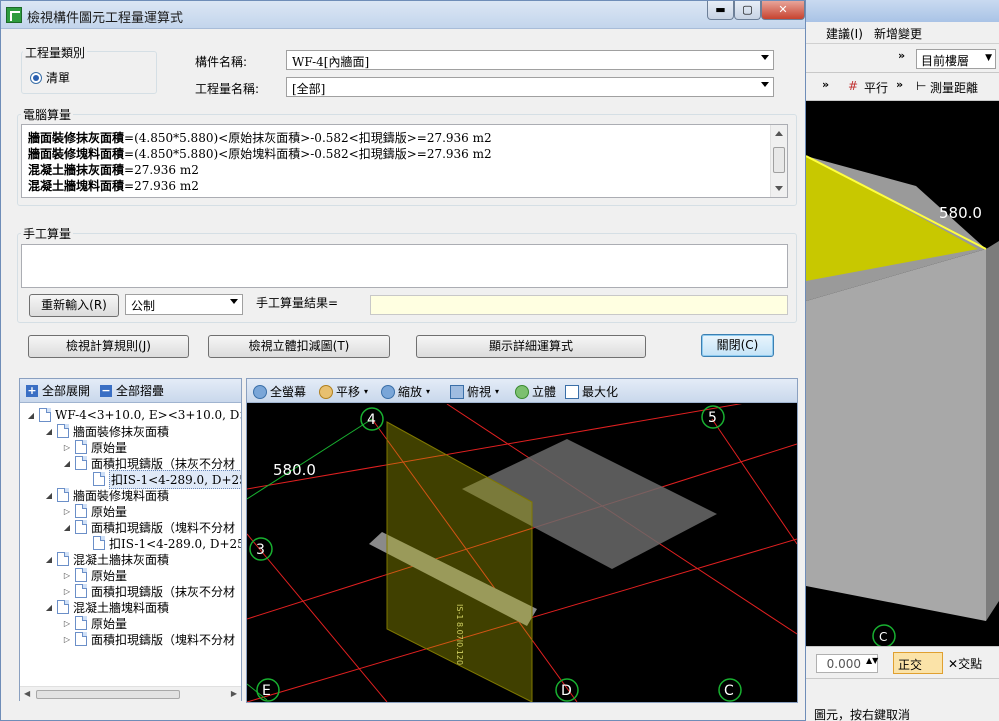  Describe the element at coordinates (410, 392) in the screenshot. I see `zoom-label: 縮放` at that location.